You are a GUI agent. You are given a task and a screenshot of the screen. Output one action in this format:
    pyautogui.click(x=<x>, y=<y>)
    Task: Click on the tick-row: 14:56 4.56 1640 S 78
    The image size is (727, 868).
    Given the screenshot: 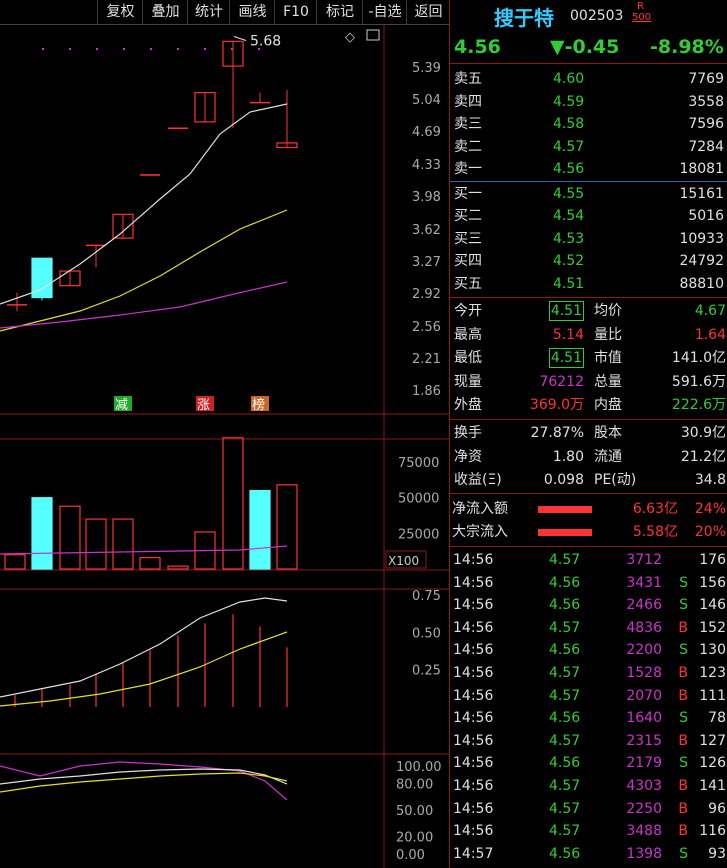 What is the action you would take?
    pyautogui.click(x=588, y=718)
    